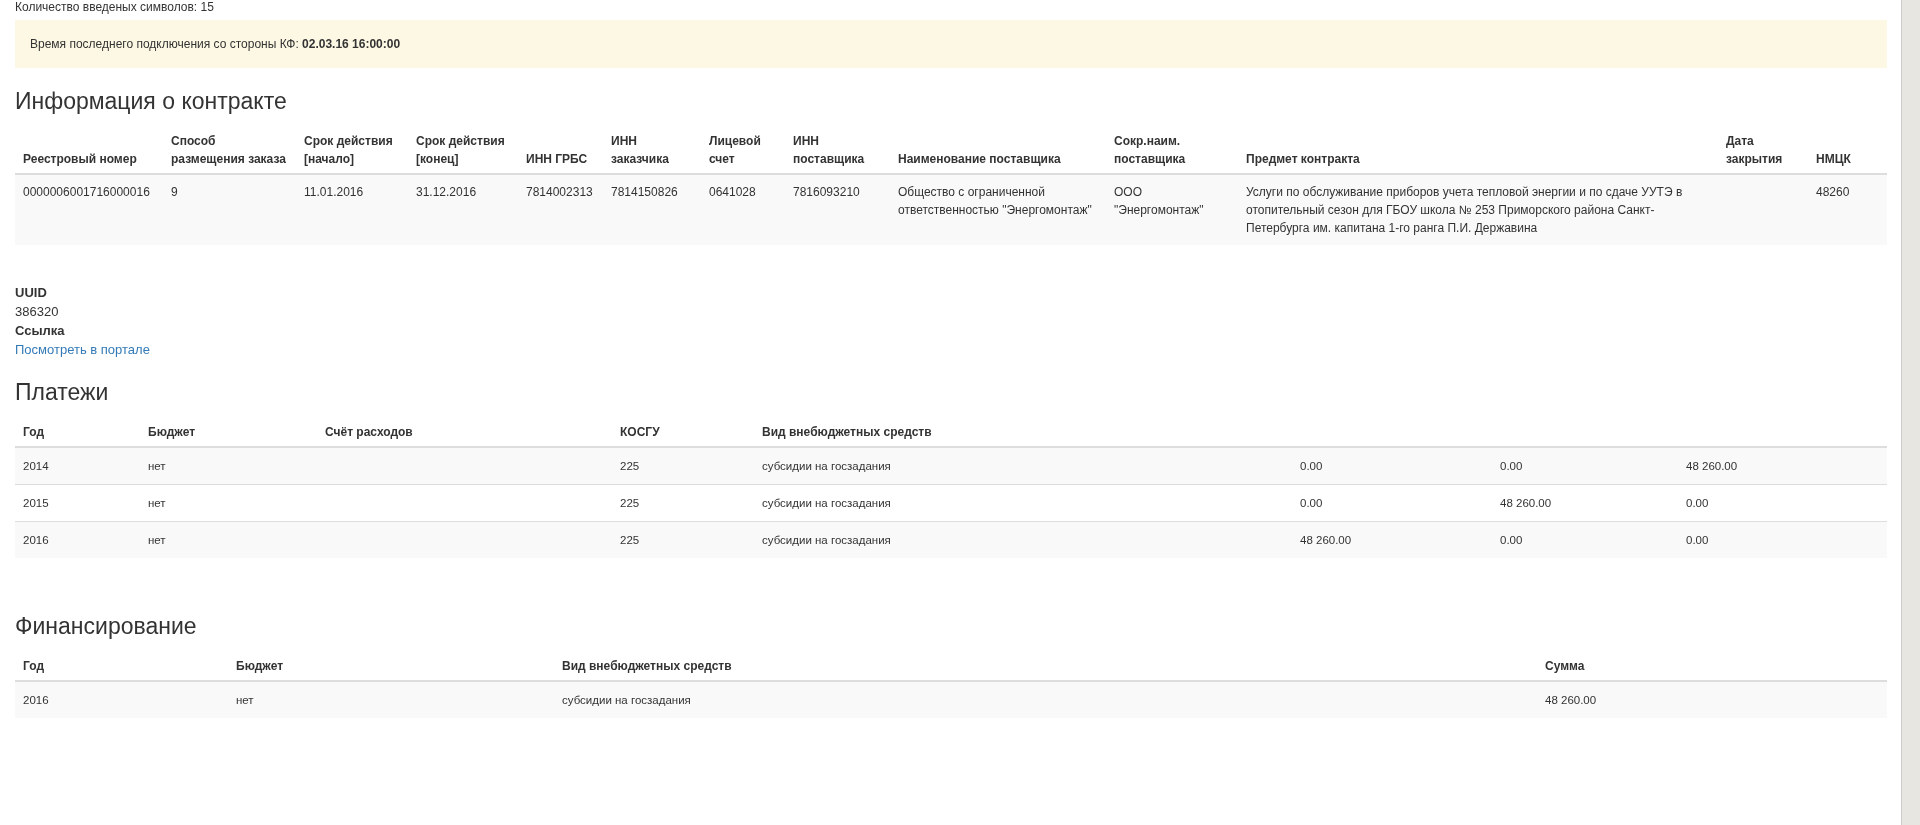 The height and width of the screenshot is (825, 1920). I want to click on column-header: Сокр.наим. поставщика, so click(1150, 150).